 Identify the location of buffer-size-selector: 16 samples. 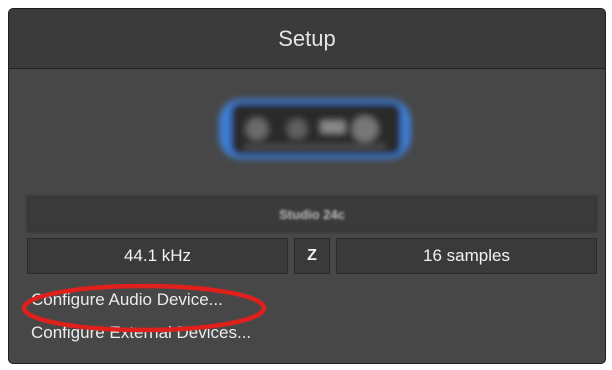
(466, 256).